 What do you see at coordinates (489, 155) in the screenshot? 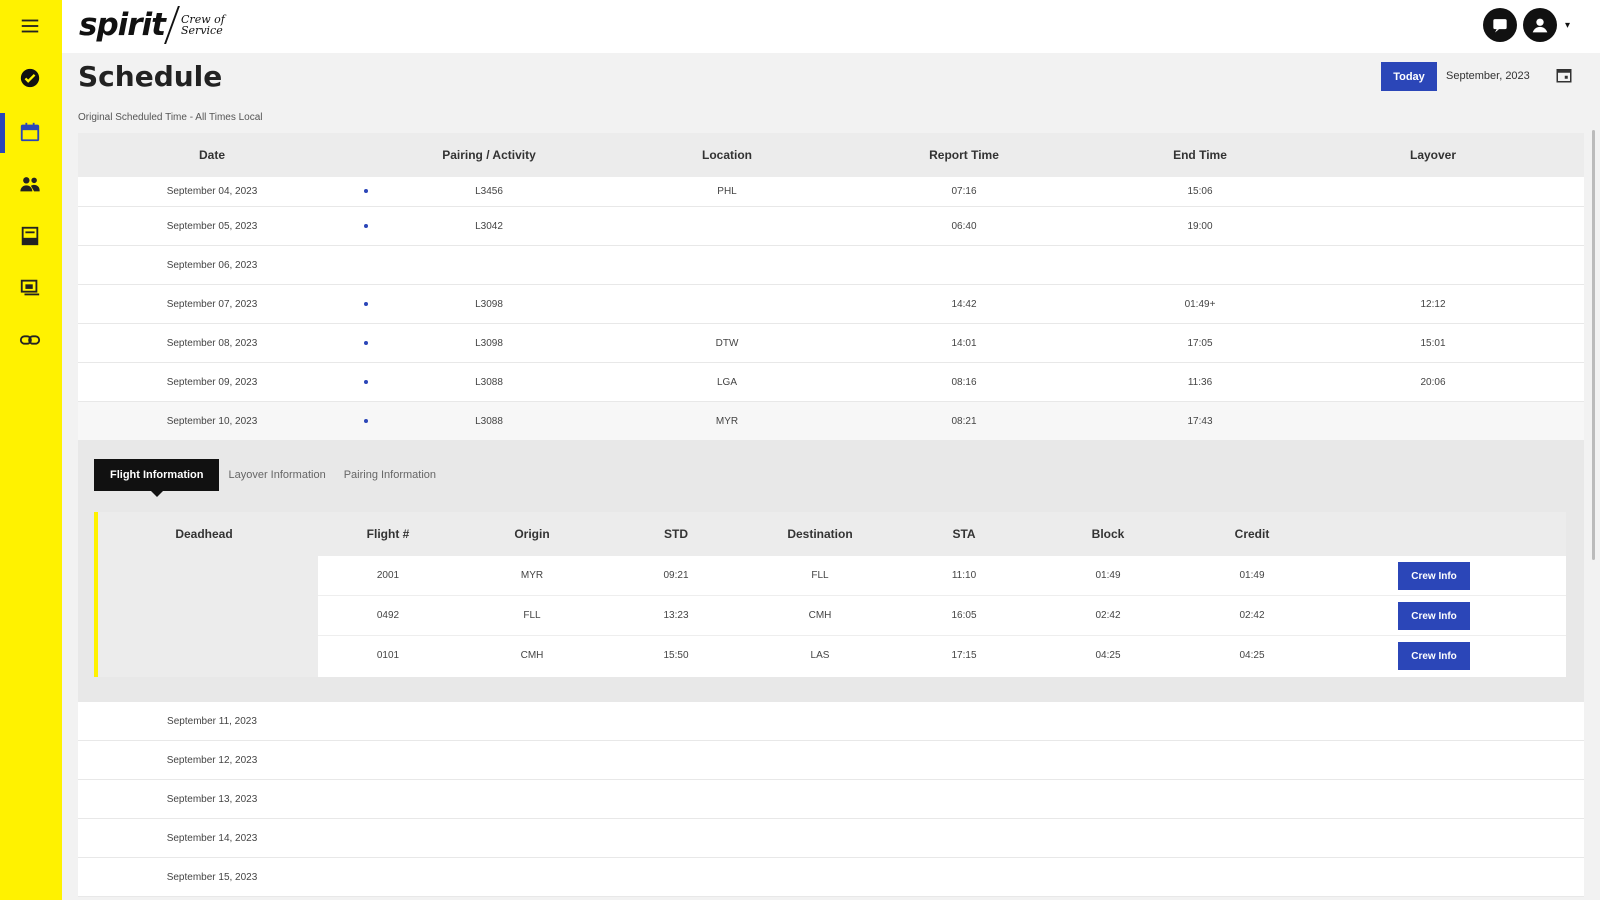
I see `header-pairing: Pairing / Activity` at bounding box center [489, 155].